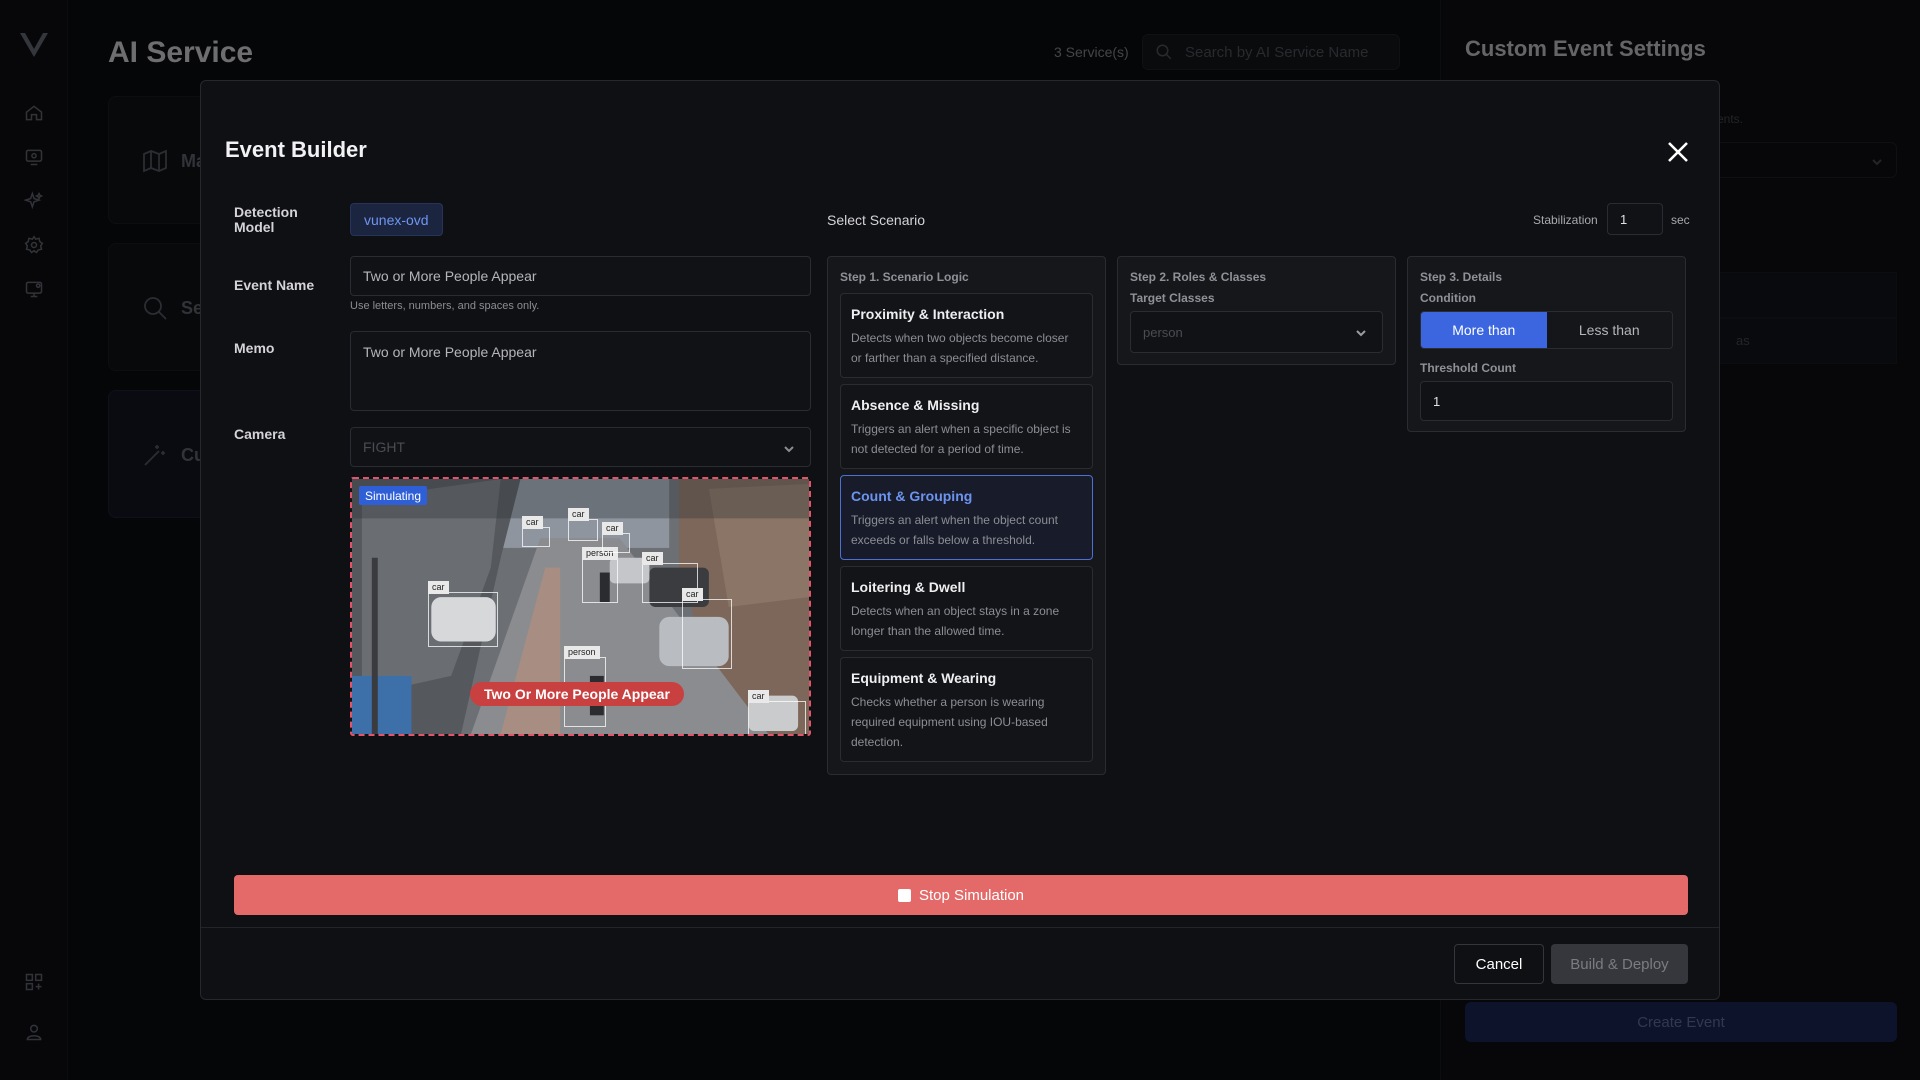  I want to click on condition-more-than-button: More than, so click(1484, 330).